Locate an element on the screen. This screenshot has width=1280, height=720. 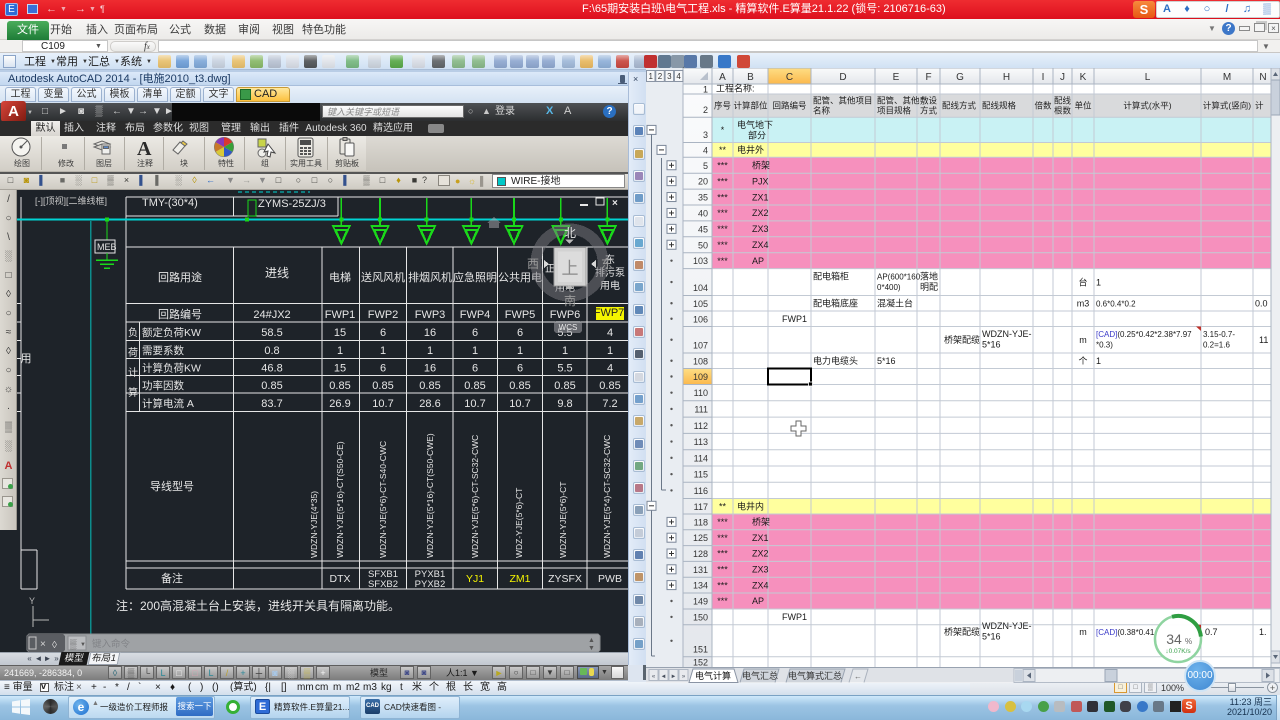
svg-text: 10.7 is located at coordinates (382, 404).